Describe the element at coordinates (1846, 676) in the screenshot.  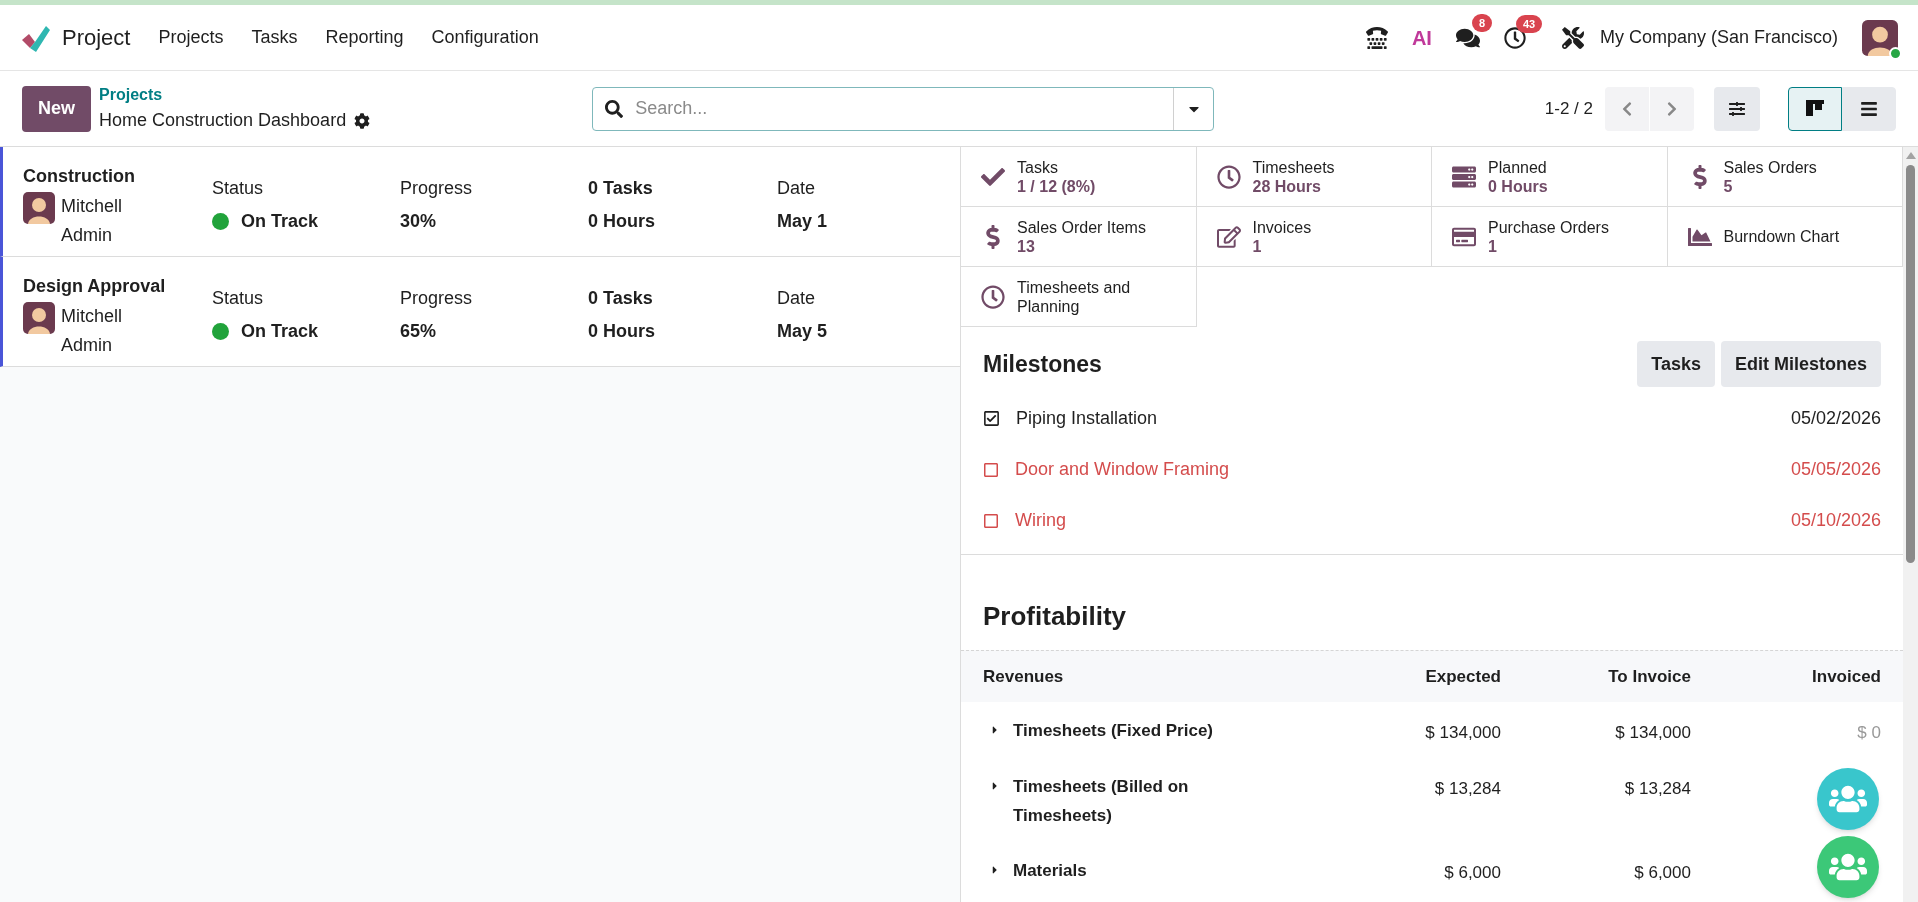
I see `column-header: Invoiced` at that location.